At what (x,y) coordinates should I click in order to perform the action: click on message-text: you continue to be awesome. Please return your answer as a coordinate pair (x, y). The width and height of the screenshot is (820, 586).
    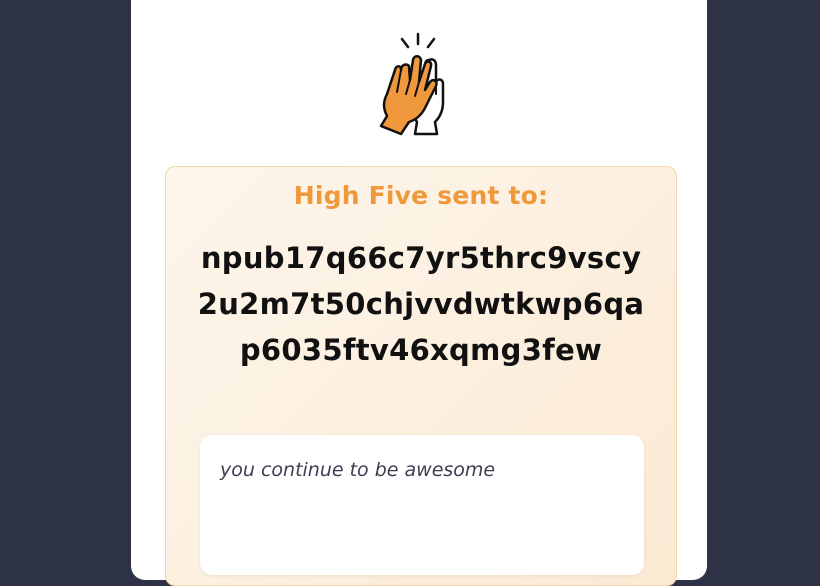
    Looking at the image, I should click on (358, 470).